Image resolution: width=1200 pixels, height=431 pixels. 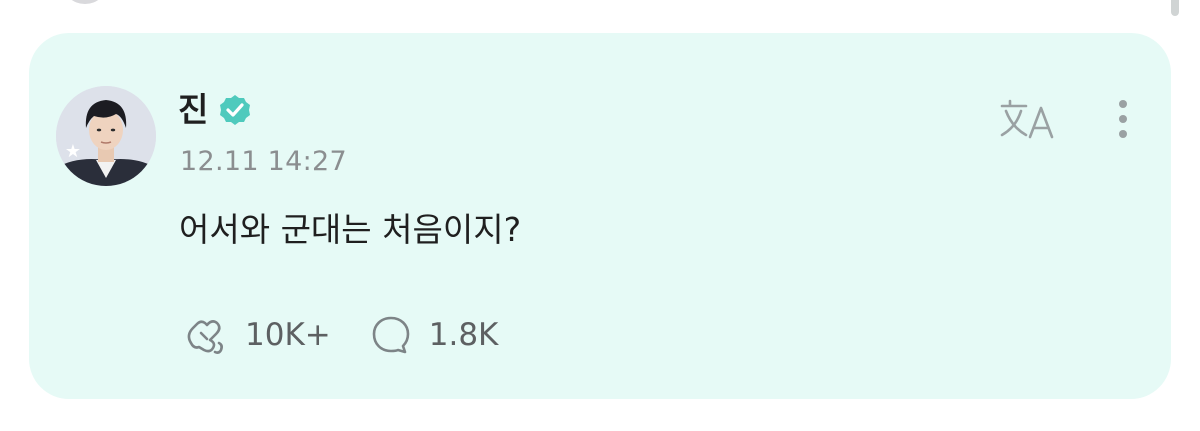 What do you see at coordinates (1175, 8) in the screenshot?
I see `scrollbar-thumb` at bounding box center [1175, 8].